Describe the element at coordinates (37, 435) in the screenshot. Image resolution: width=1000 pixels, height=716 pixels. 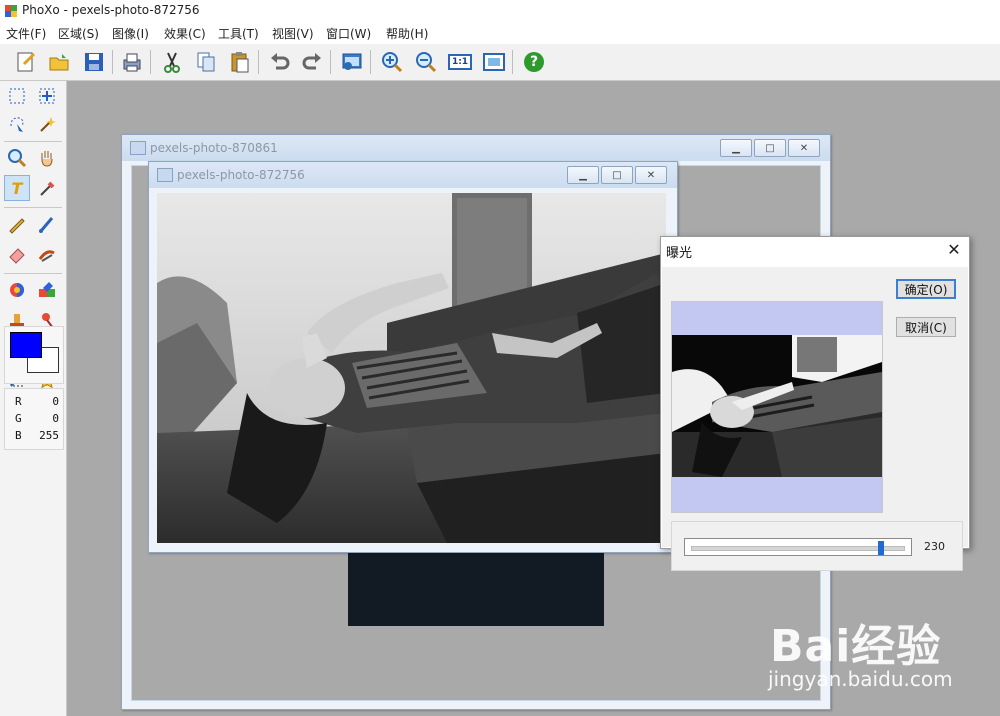
I see `rgb-row-b: B 255` at that location.